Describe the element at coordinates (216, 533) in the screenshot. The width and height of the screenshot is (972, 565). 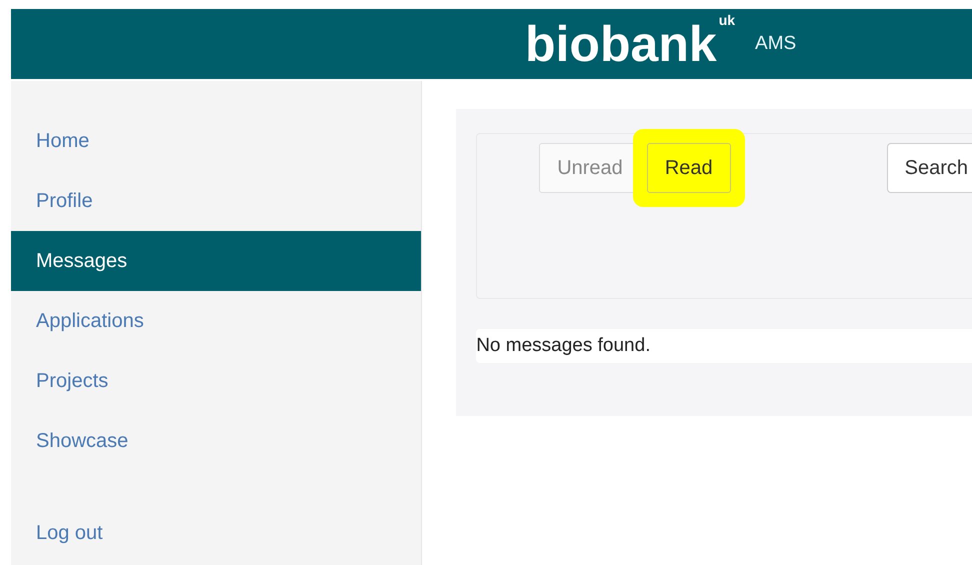
I see `logout-link: Log out` at that location.